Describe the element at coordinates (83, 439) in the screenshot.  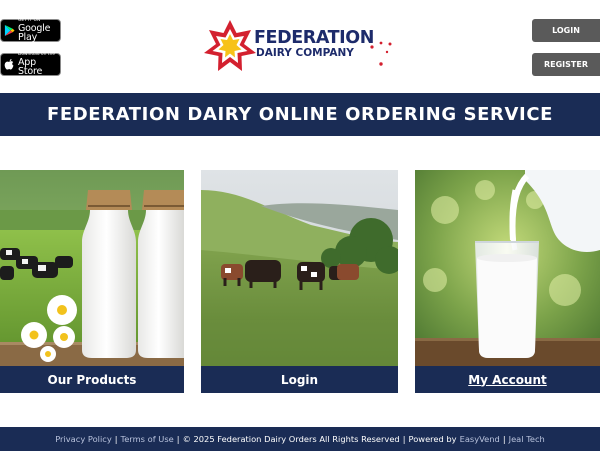
I see `privacy-policy-link: Privacy Policy` at that location.